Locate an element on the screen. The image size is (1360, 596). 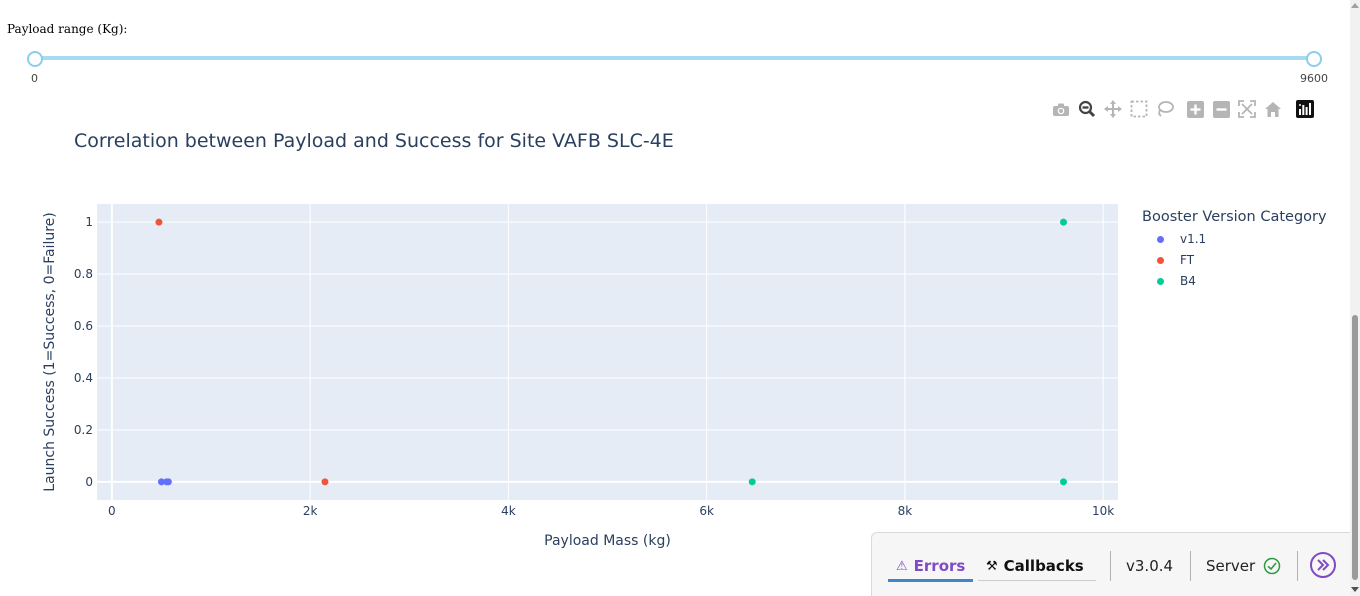
errors-tab-label: Errors is located at coordinates (939, 566).